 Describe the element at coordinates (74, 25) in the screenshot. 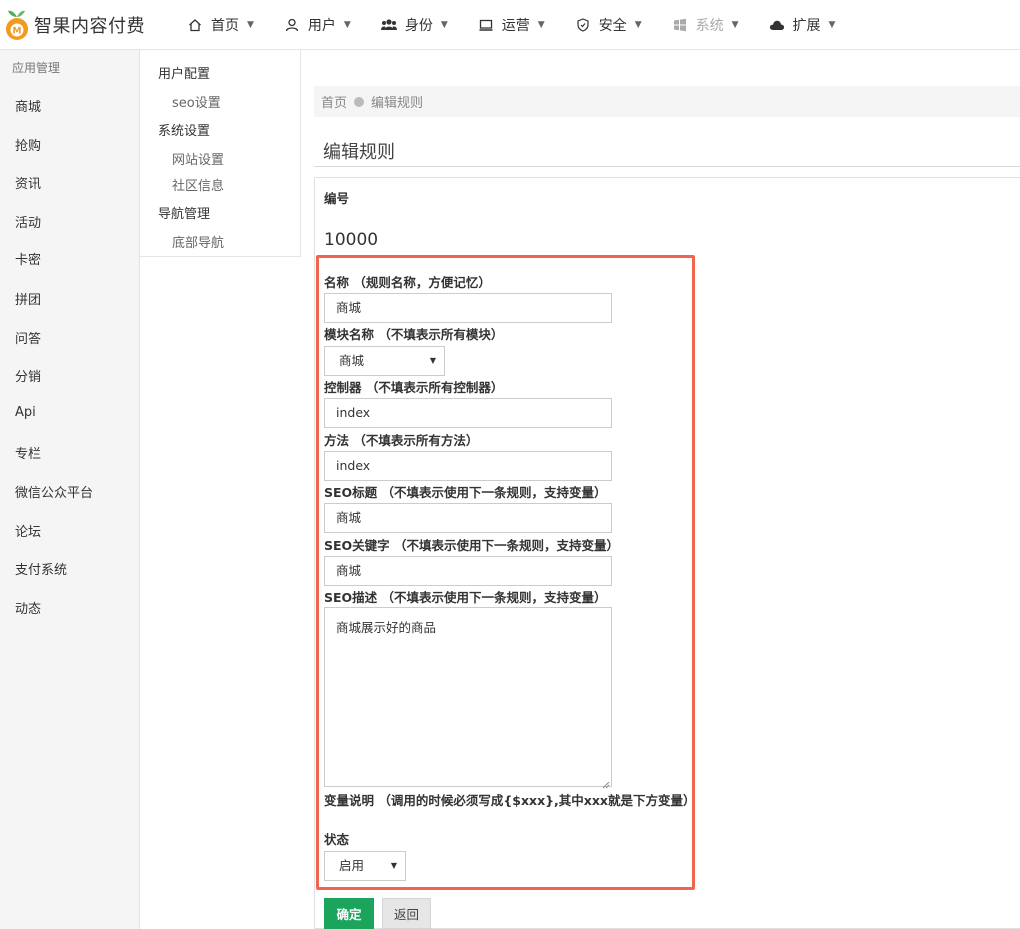

I see `brand-logo: M 智果内容付费` at that location.